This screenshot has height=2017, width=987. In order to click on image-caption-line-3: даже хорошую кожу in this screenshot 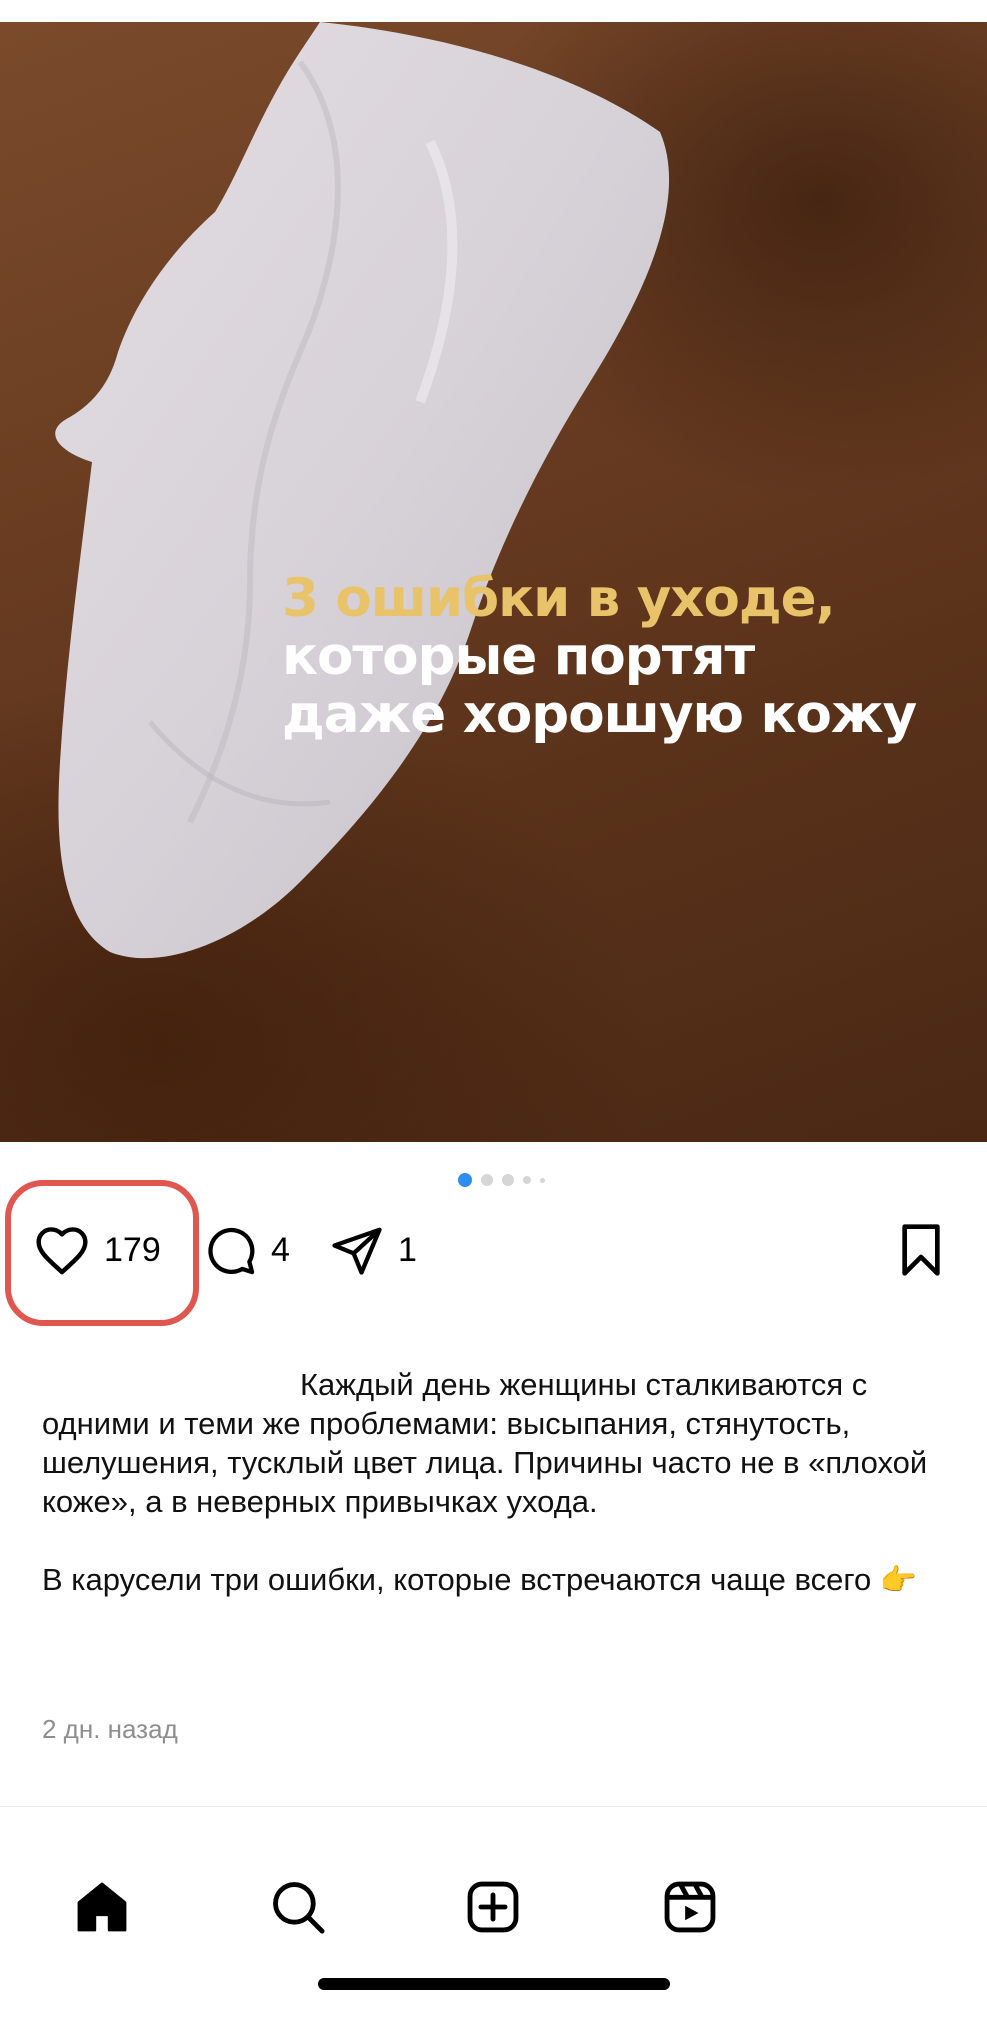, I will do `click(599, 714)`.